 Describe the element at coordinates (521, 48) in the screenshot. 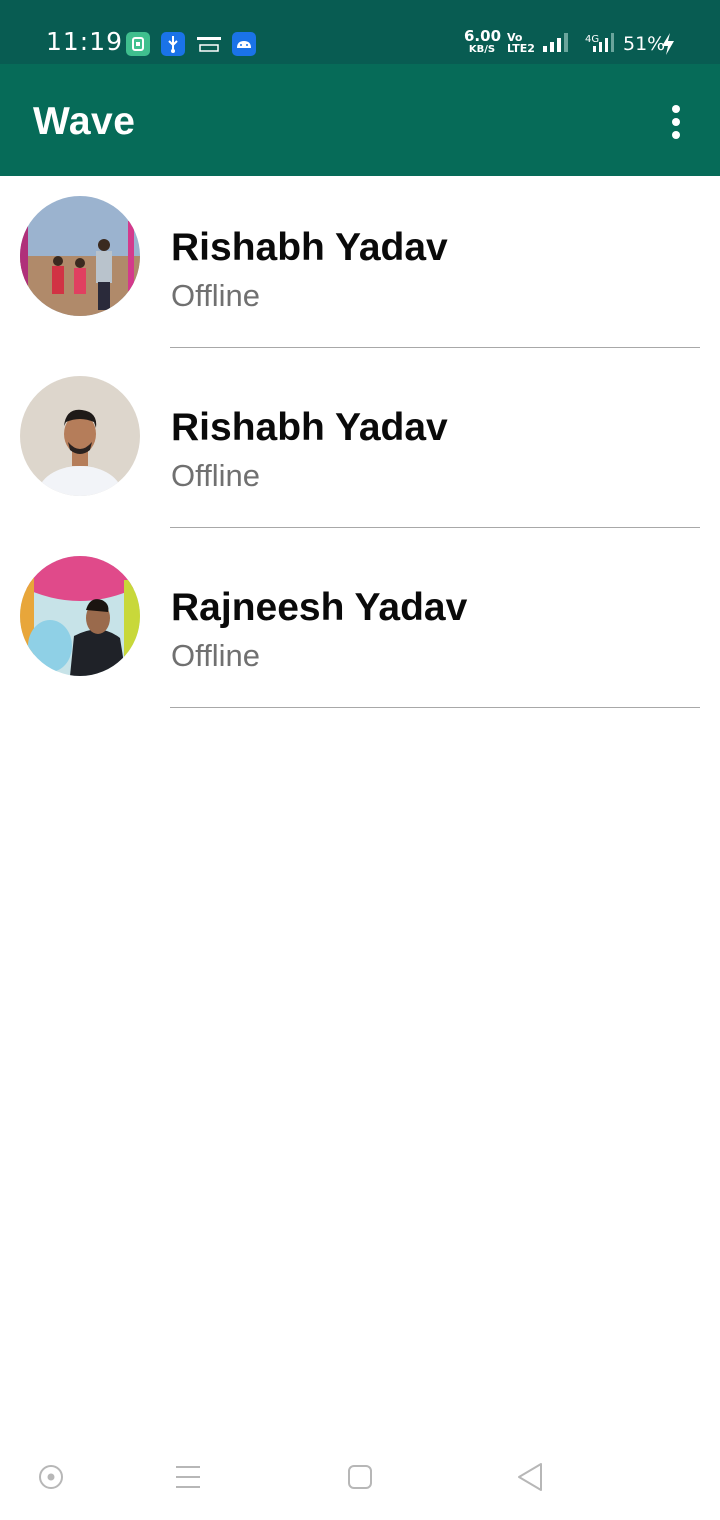

I see `volte-bottom: LTE2` at that location.